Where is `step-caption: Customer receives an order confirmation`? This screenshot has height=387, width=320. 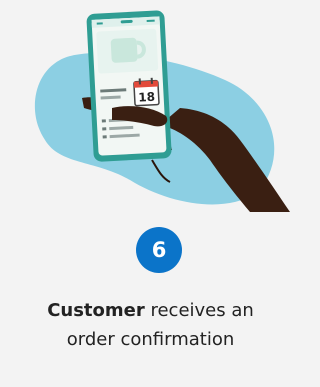
step-caption: Customer receives an order confirmation is located at coordinates (150, 325).